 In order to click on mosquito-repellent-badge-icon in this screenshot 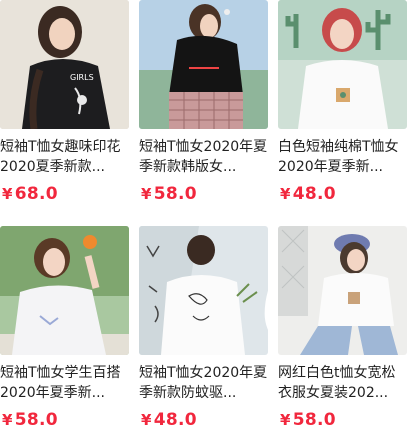, I will do `click(266, 310)`.